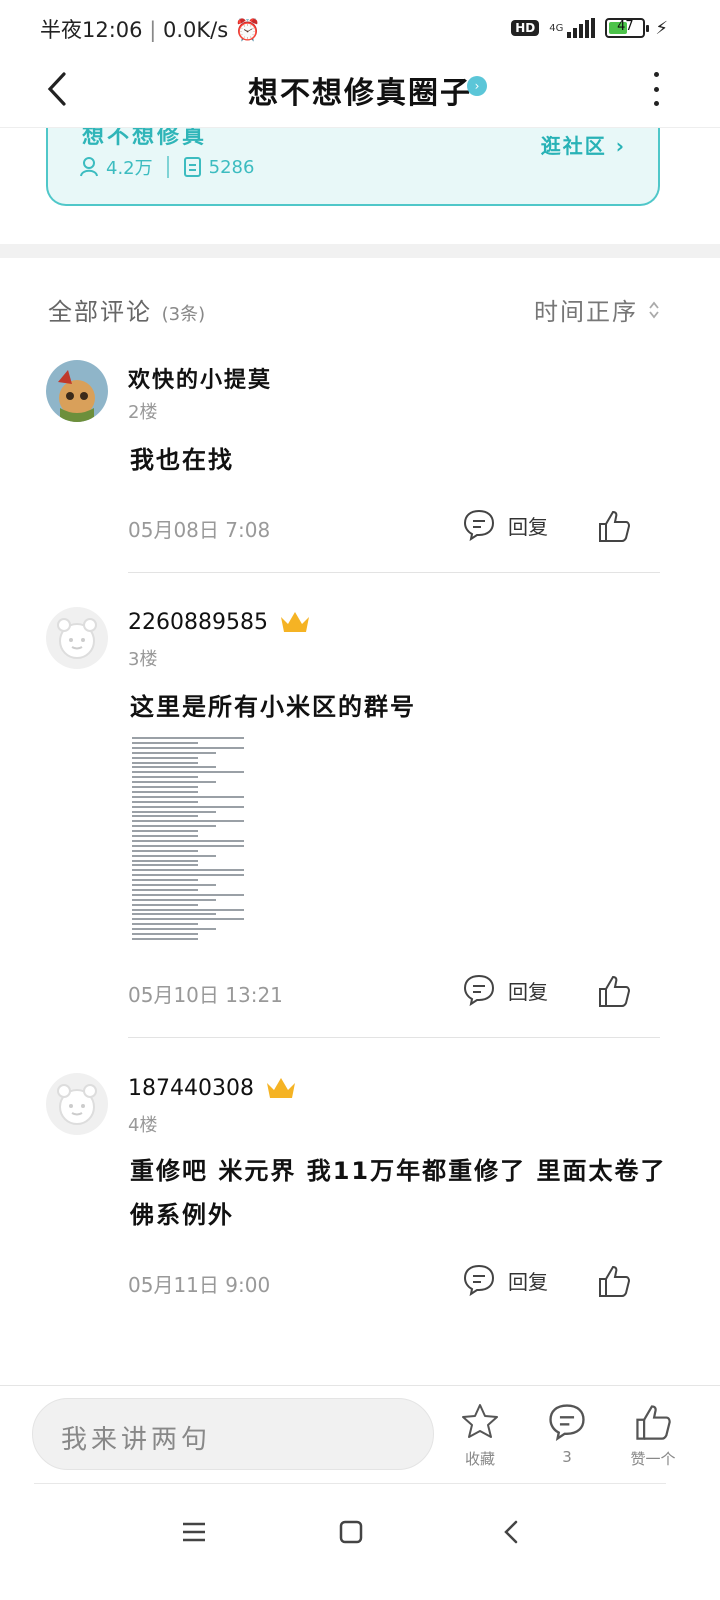  Describe the element at coordinates (127, 312) in the screenshot. I see `comments-title: 全部评论 (3条)` at that location.